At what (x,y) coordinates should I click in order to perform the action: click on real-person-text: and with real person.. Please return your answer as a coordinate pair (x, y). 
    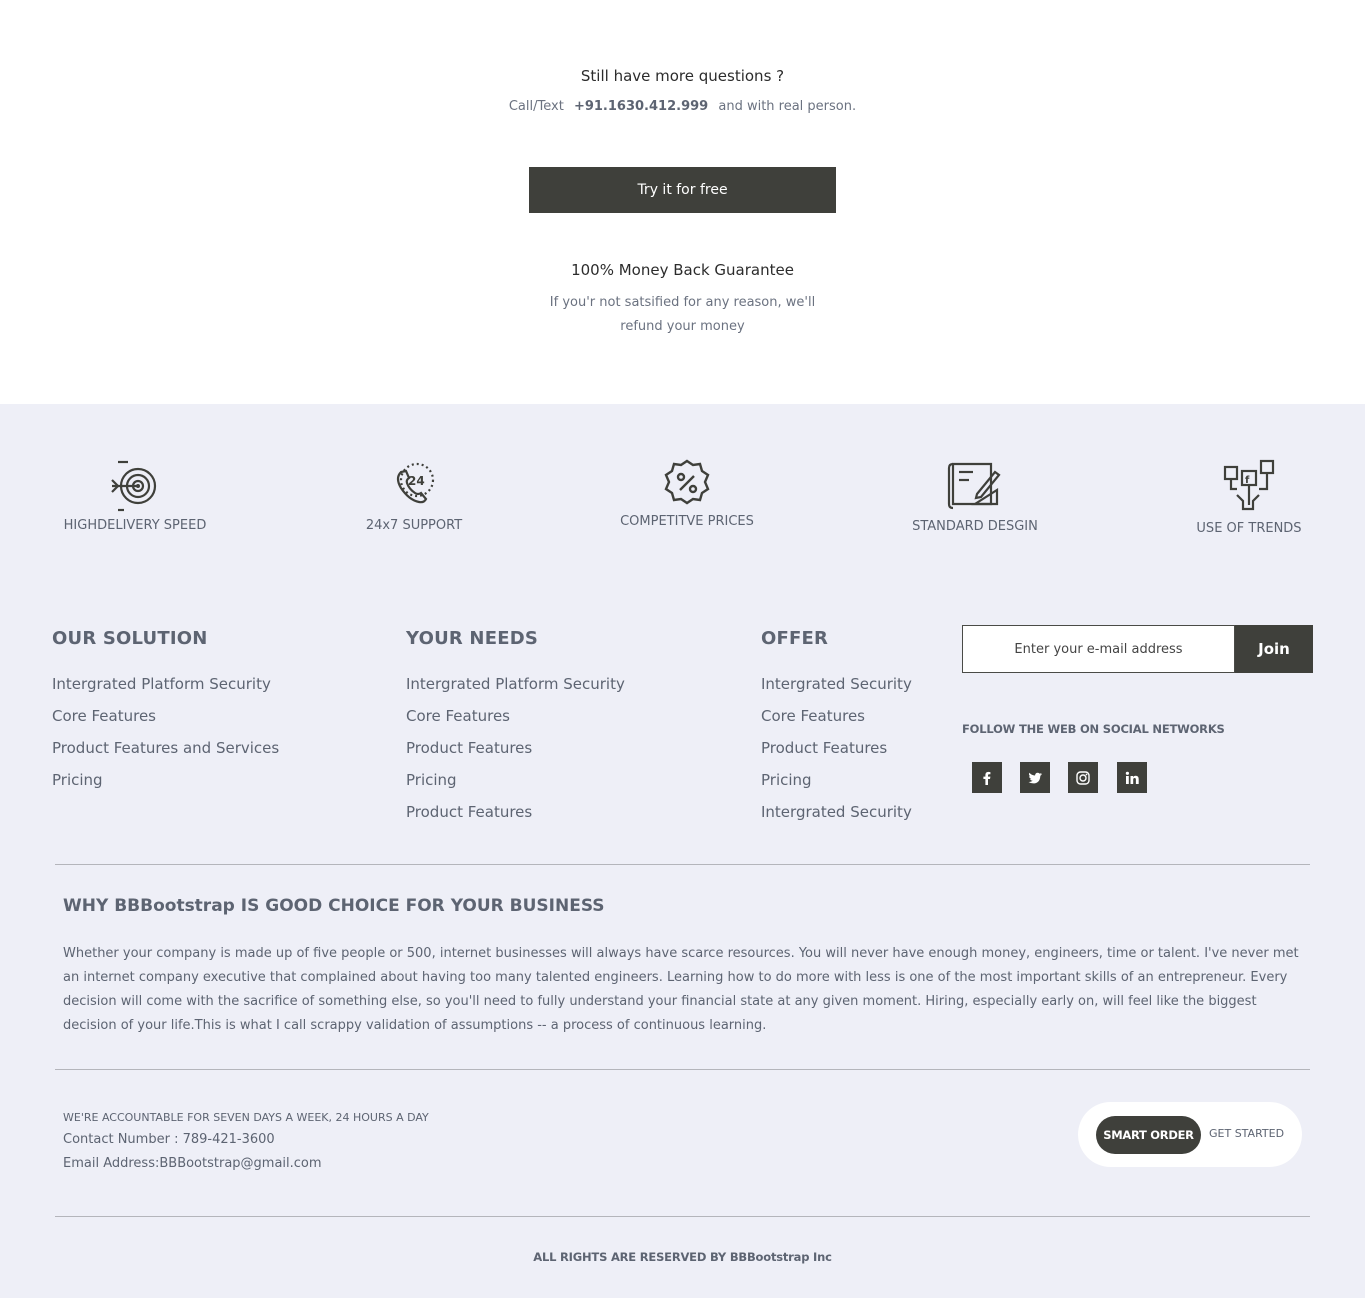
    Looking at the image, I should click on (787, 106).